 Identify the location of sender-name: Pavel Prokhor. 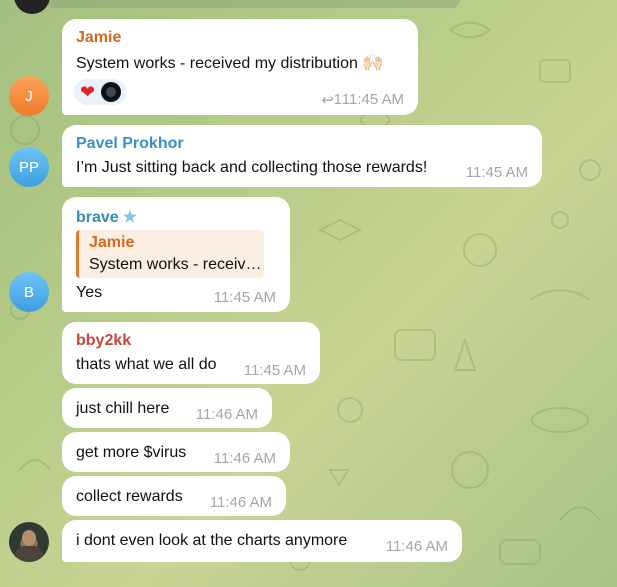
(130, 144).